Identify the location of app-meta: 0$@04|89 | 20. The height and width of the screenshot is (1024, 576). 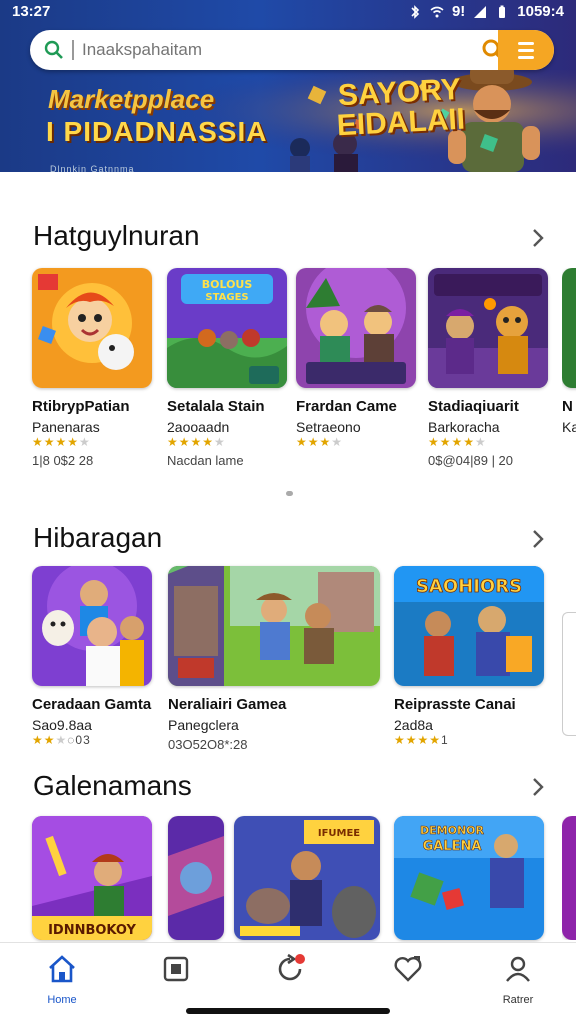
(471, 460).